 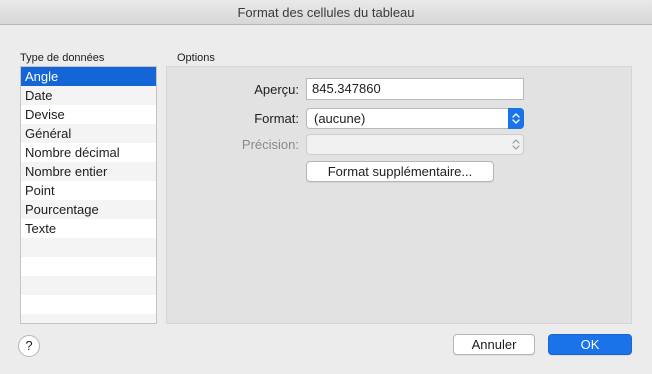 I want to click on ok-button: OK, so click(x=590, y=344).